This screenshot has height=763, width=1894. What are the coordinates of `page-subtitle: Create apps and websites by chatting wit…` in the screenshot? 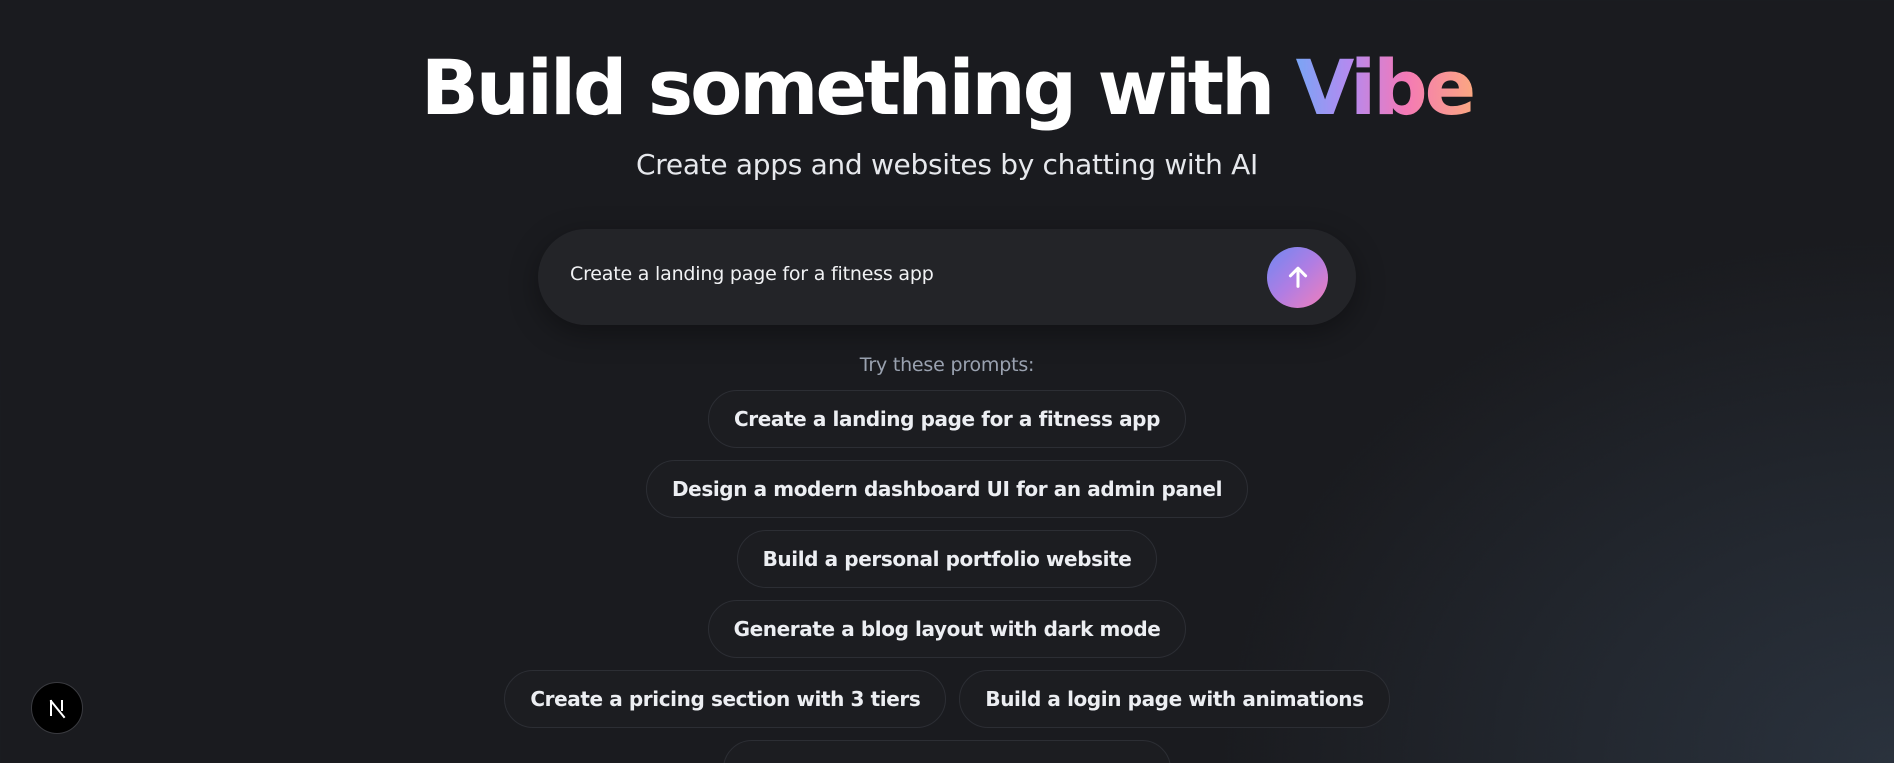 It's located at (947, 164).